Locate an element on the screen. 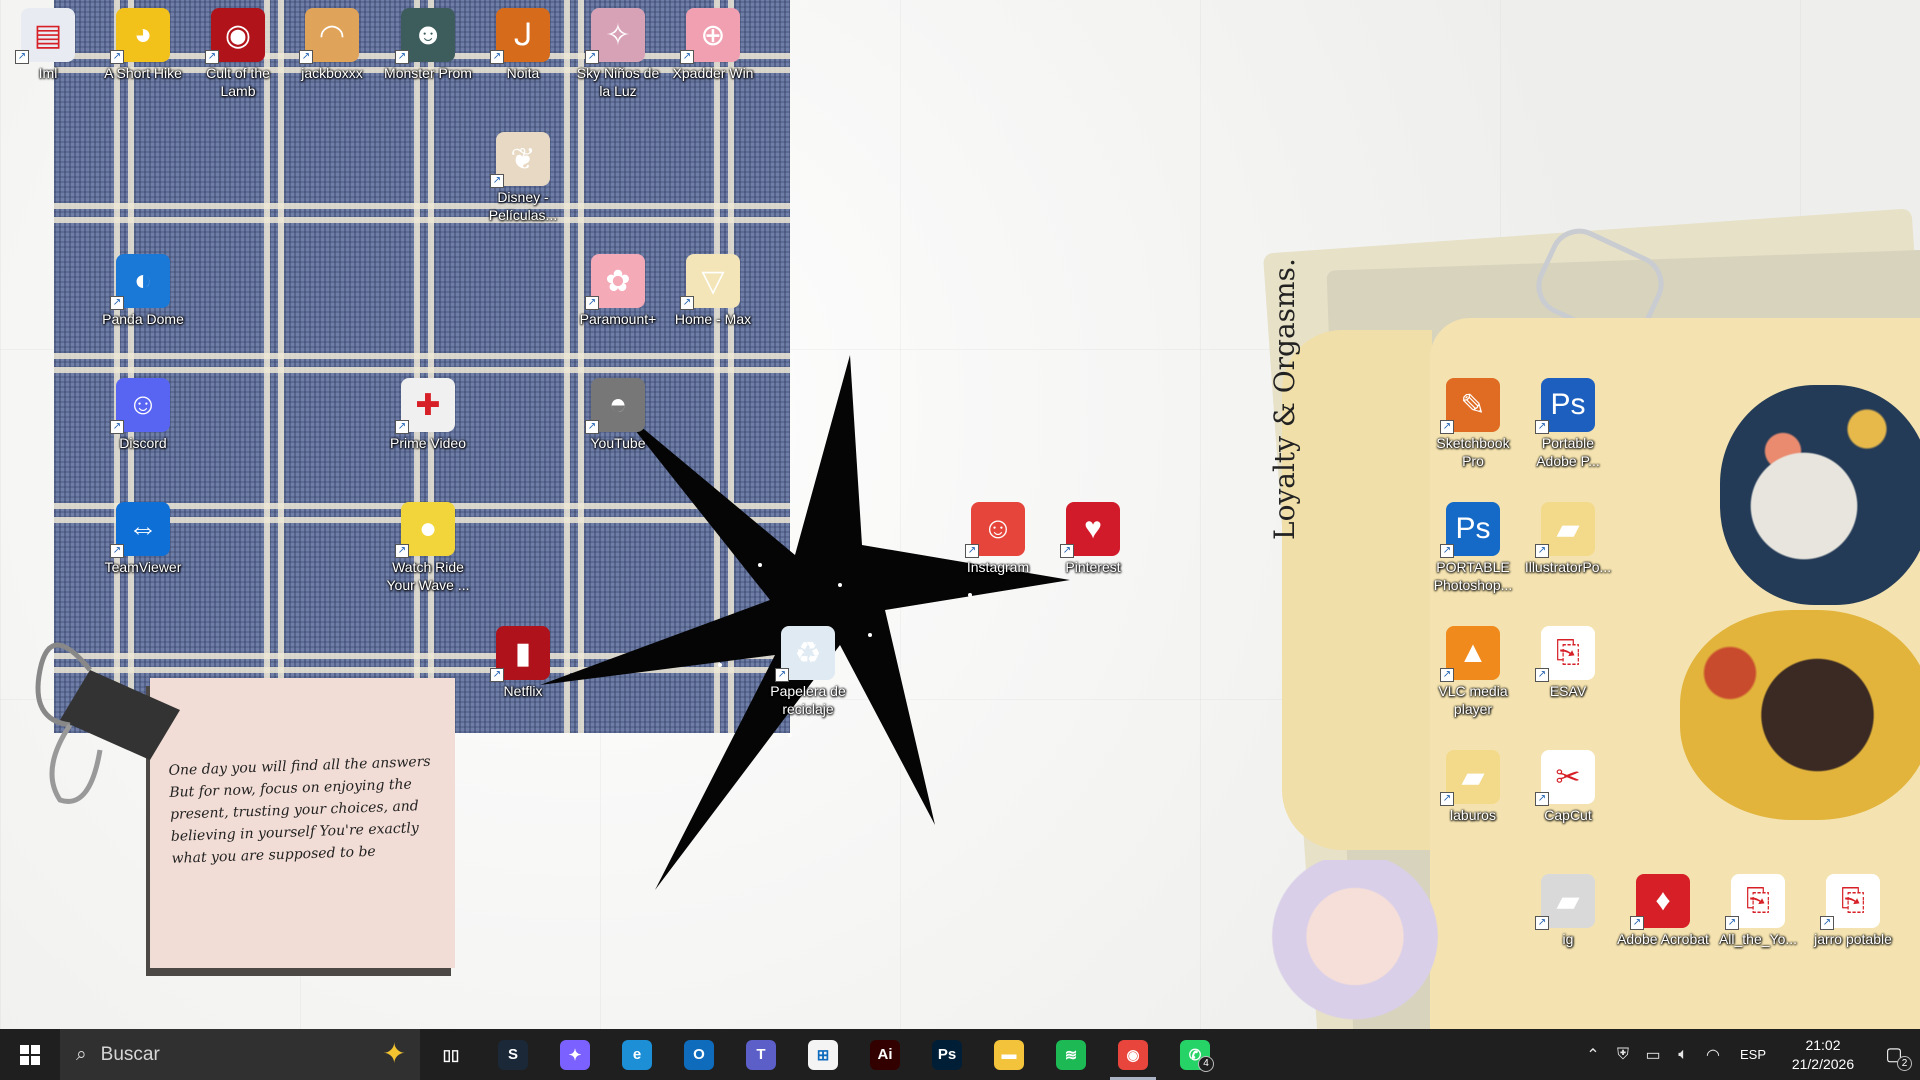 The height and width of the screenshot is (1080, 1920). sparkle-icon: ✦ is located at coordinates (394, 1053).